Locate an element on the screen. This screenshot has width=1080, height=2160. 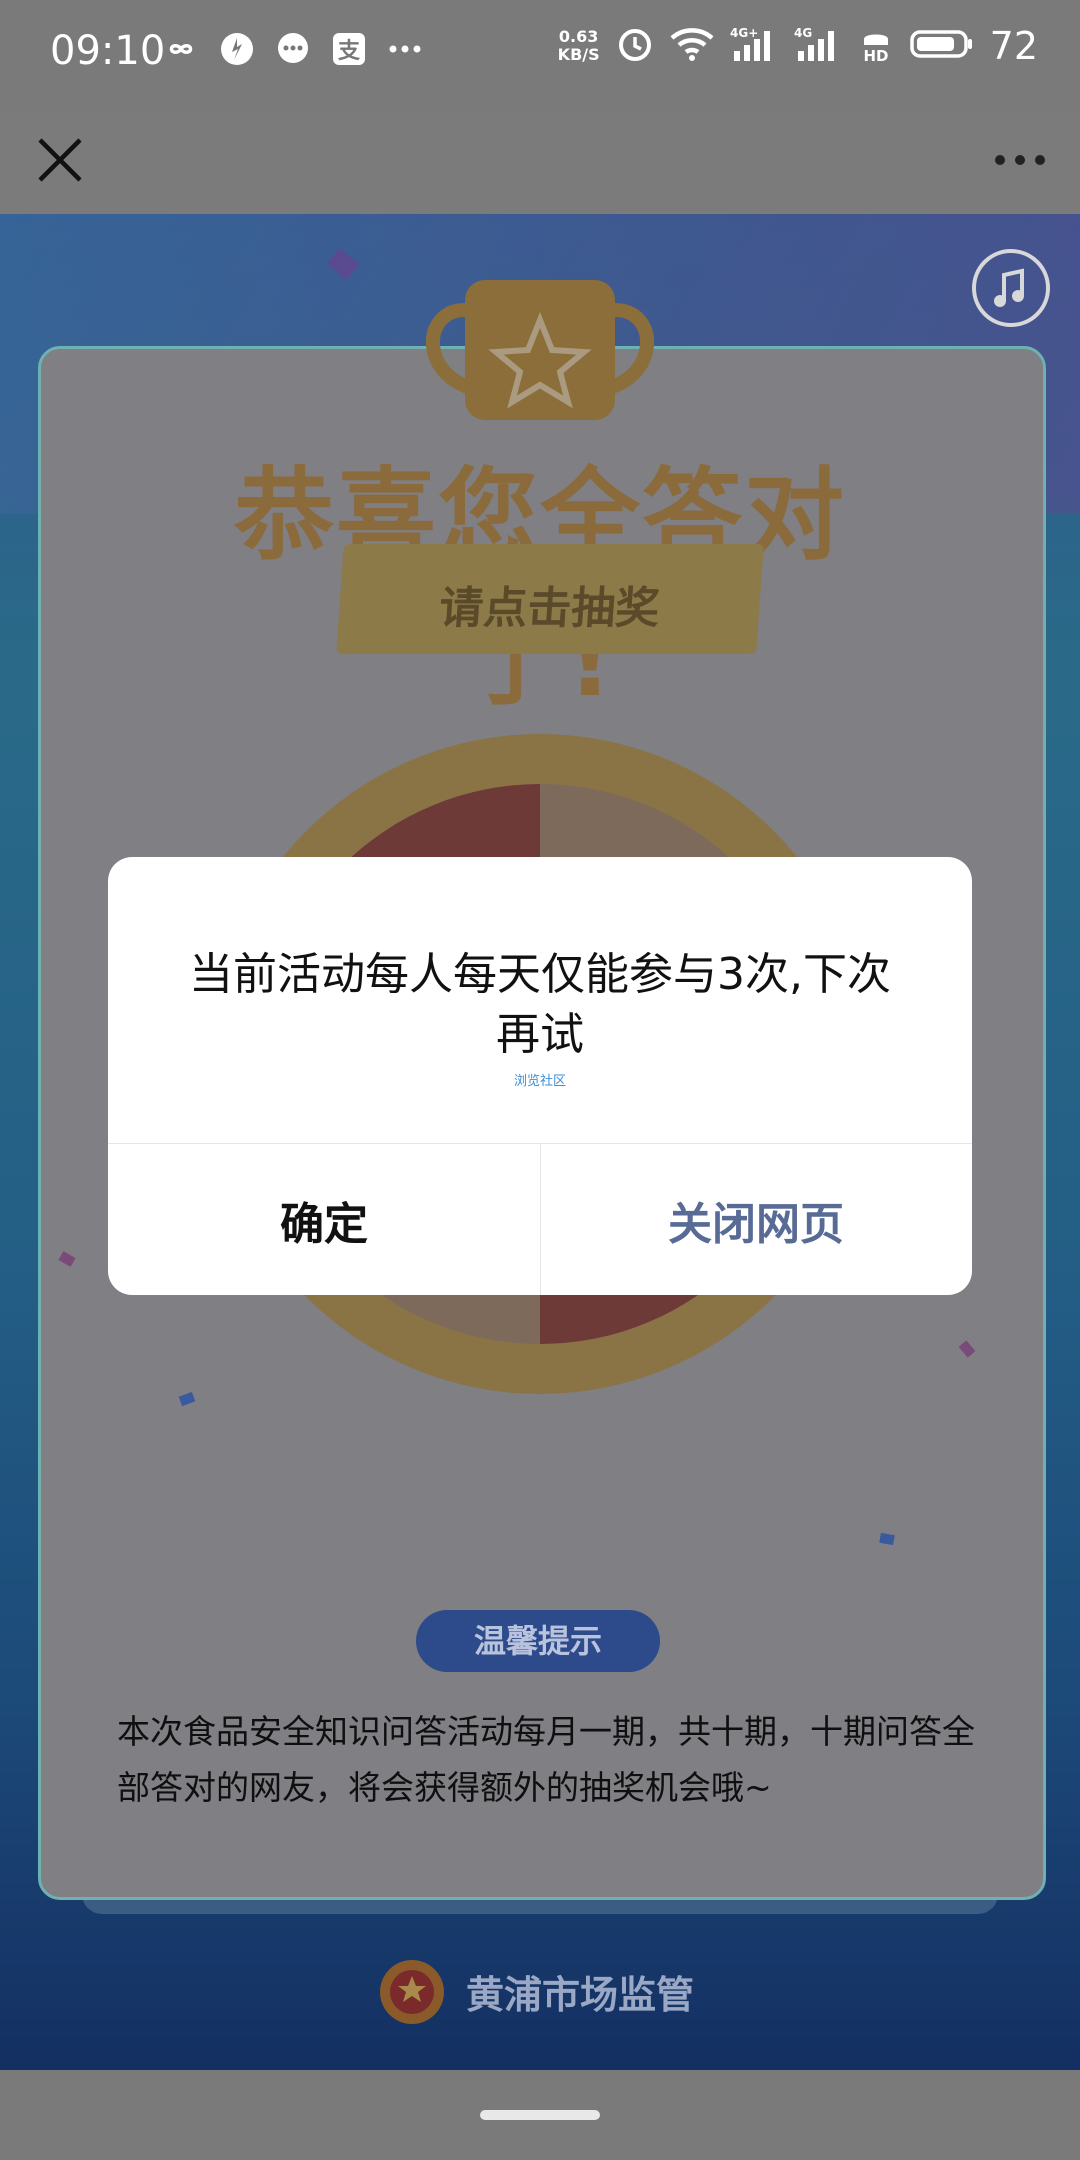
confirm-button: 确定 is located at coordinates (324, 1219).